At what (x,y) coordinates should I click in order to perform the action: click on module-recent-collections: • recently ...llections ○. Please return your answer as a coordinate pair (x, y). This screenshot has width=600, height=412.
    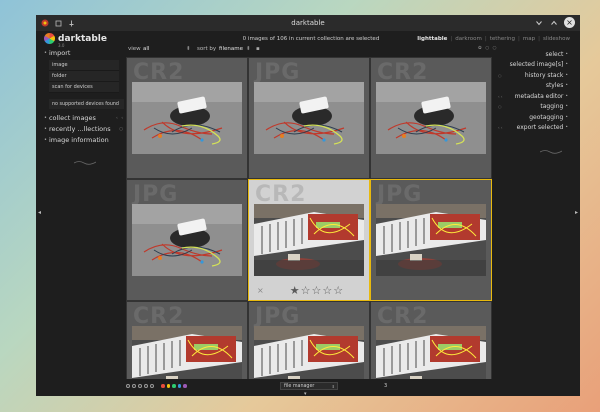
    Looking at the image, I should click on (84, 129).